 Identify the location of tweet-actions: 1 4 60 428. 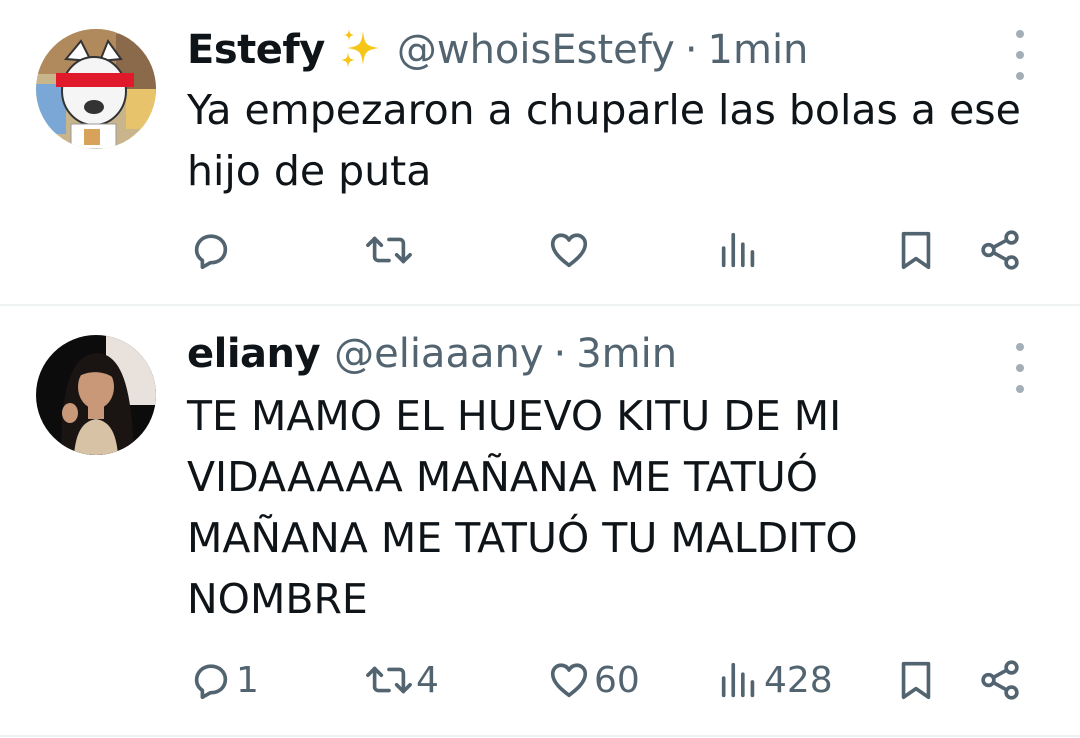
(540, 680).